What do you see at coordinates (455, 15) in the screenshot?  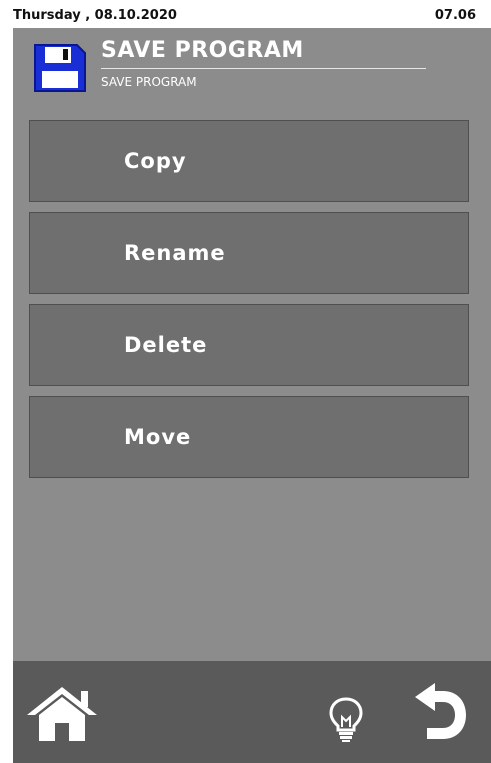 I see `status-time: 07.06` at bounding box center [455, 15].